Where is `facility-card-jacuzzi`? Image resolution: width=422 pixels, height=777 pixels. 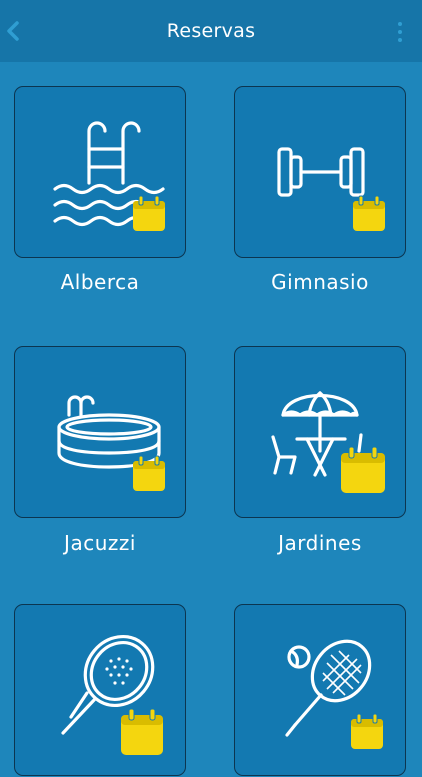
facility-card-jacuzzi is located at coordinates (100, 432).